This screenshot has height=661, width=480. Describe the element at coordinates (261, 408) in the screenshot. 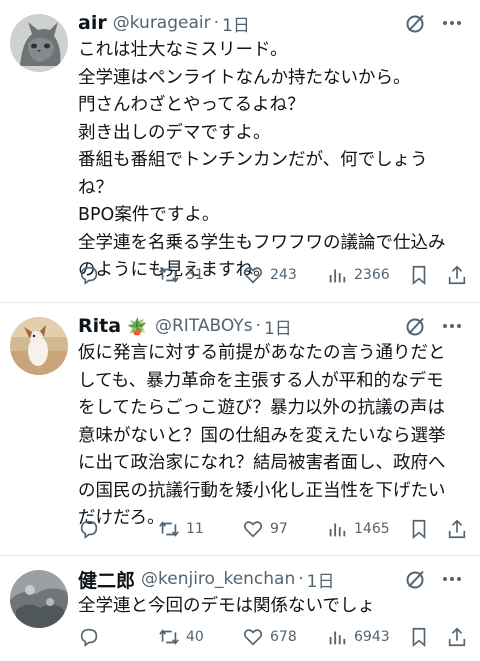

I see `tweet-text-line: をしてたらごっこ遊び？暴力以外の抗議の声は` at that location.